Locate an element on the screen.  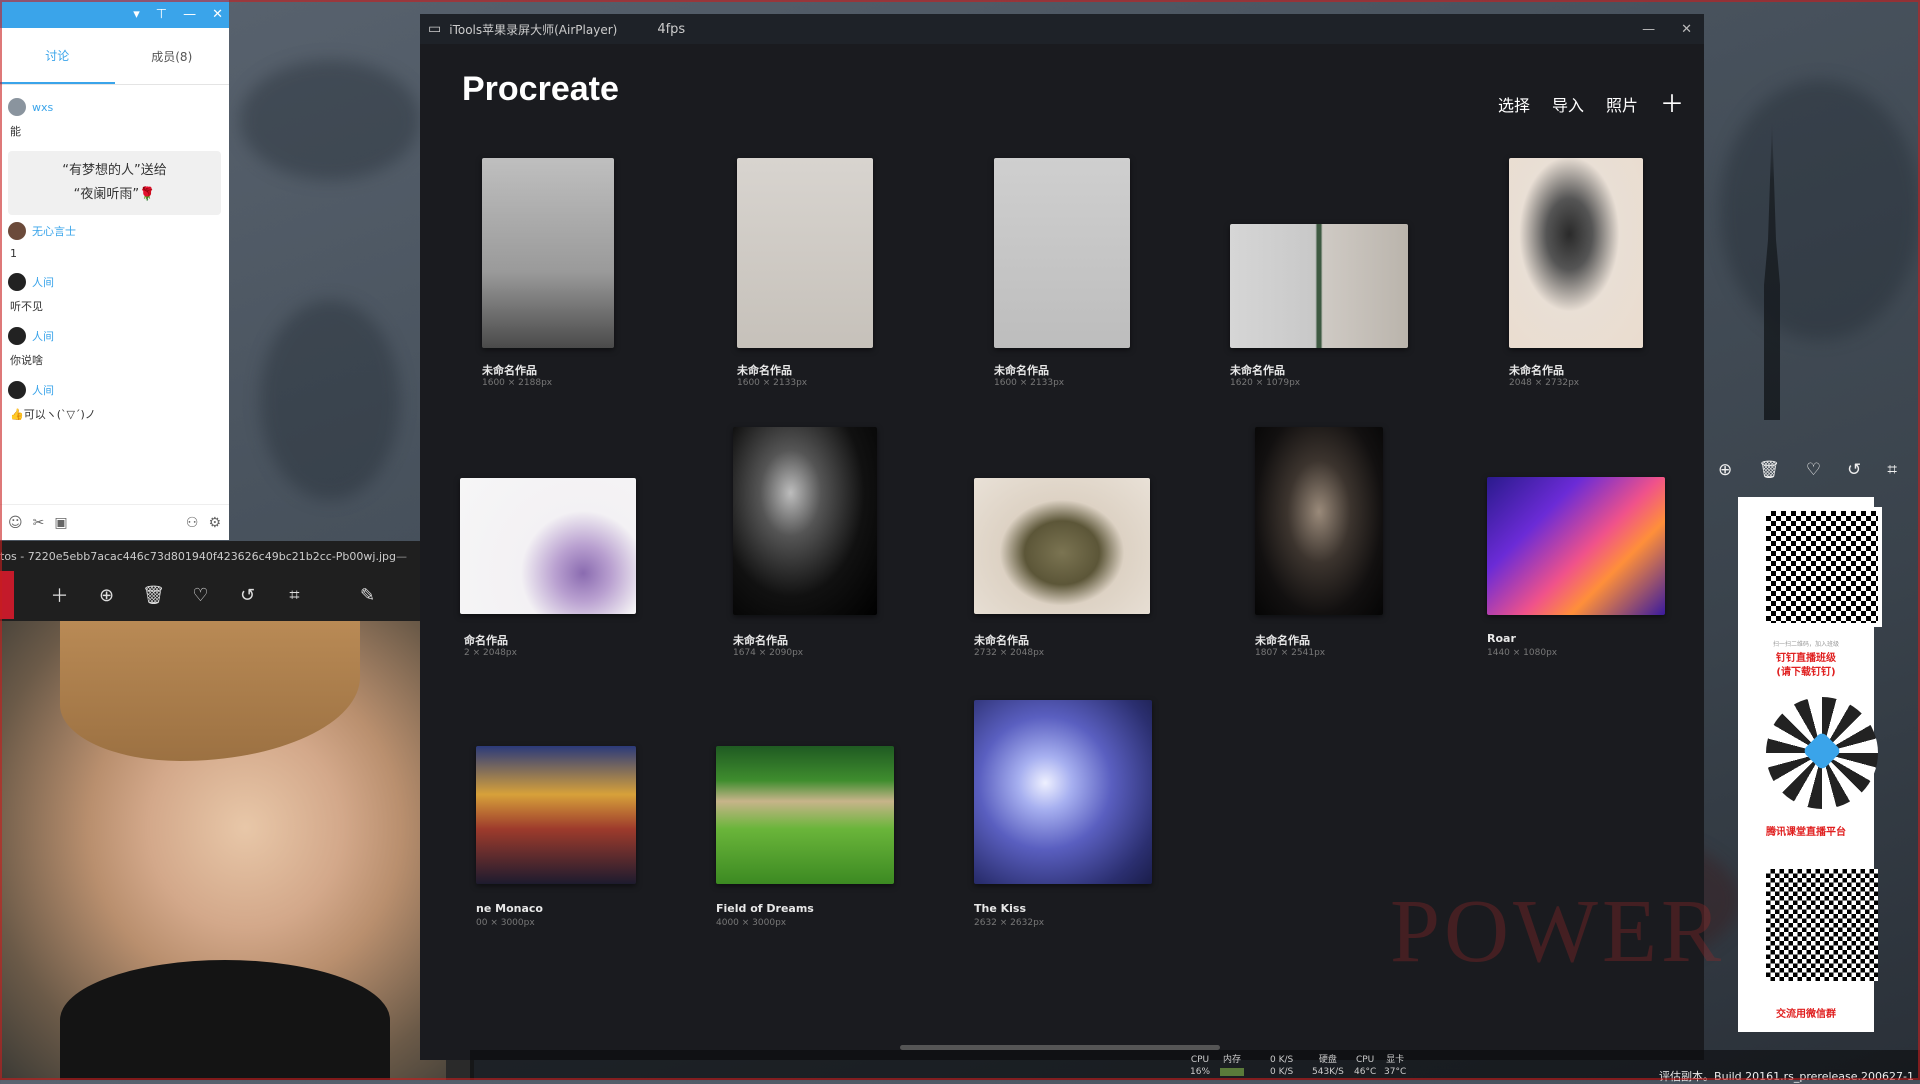
artwork-size: 1807 × 2541px is located at coordinates (1290, 653).